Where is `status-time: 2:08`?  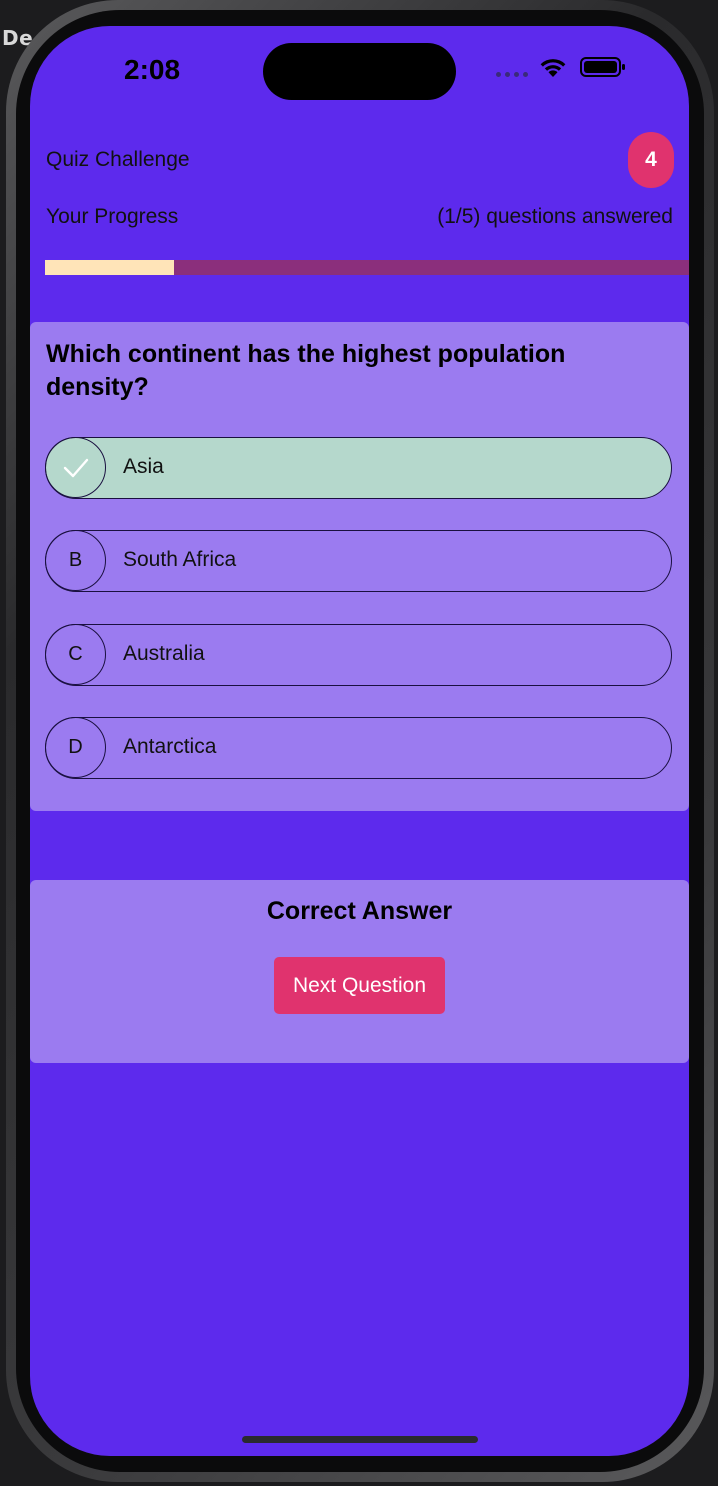 status-time: 2:08 is located at coordinates (152, 69).